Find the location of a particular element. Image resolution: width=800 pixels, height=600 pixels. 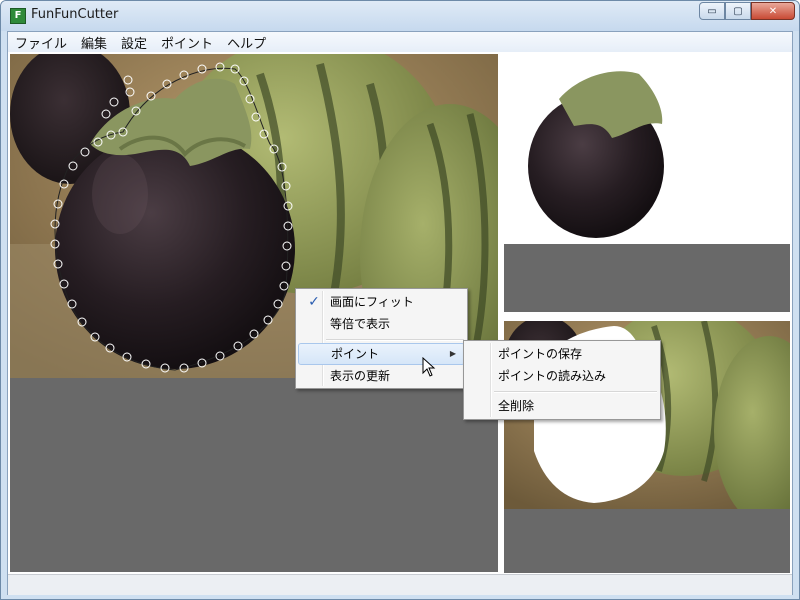

menu-item-label: 画面にフィット is located at coordinates (372, 302).